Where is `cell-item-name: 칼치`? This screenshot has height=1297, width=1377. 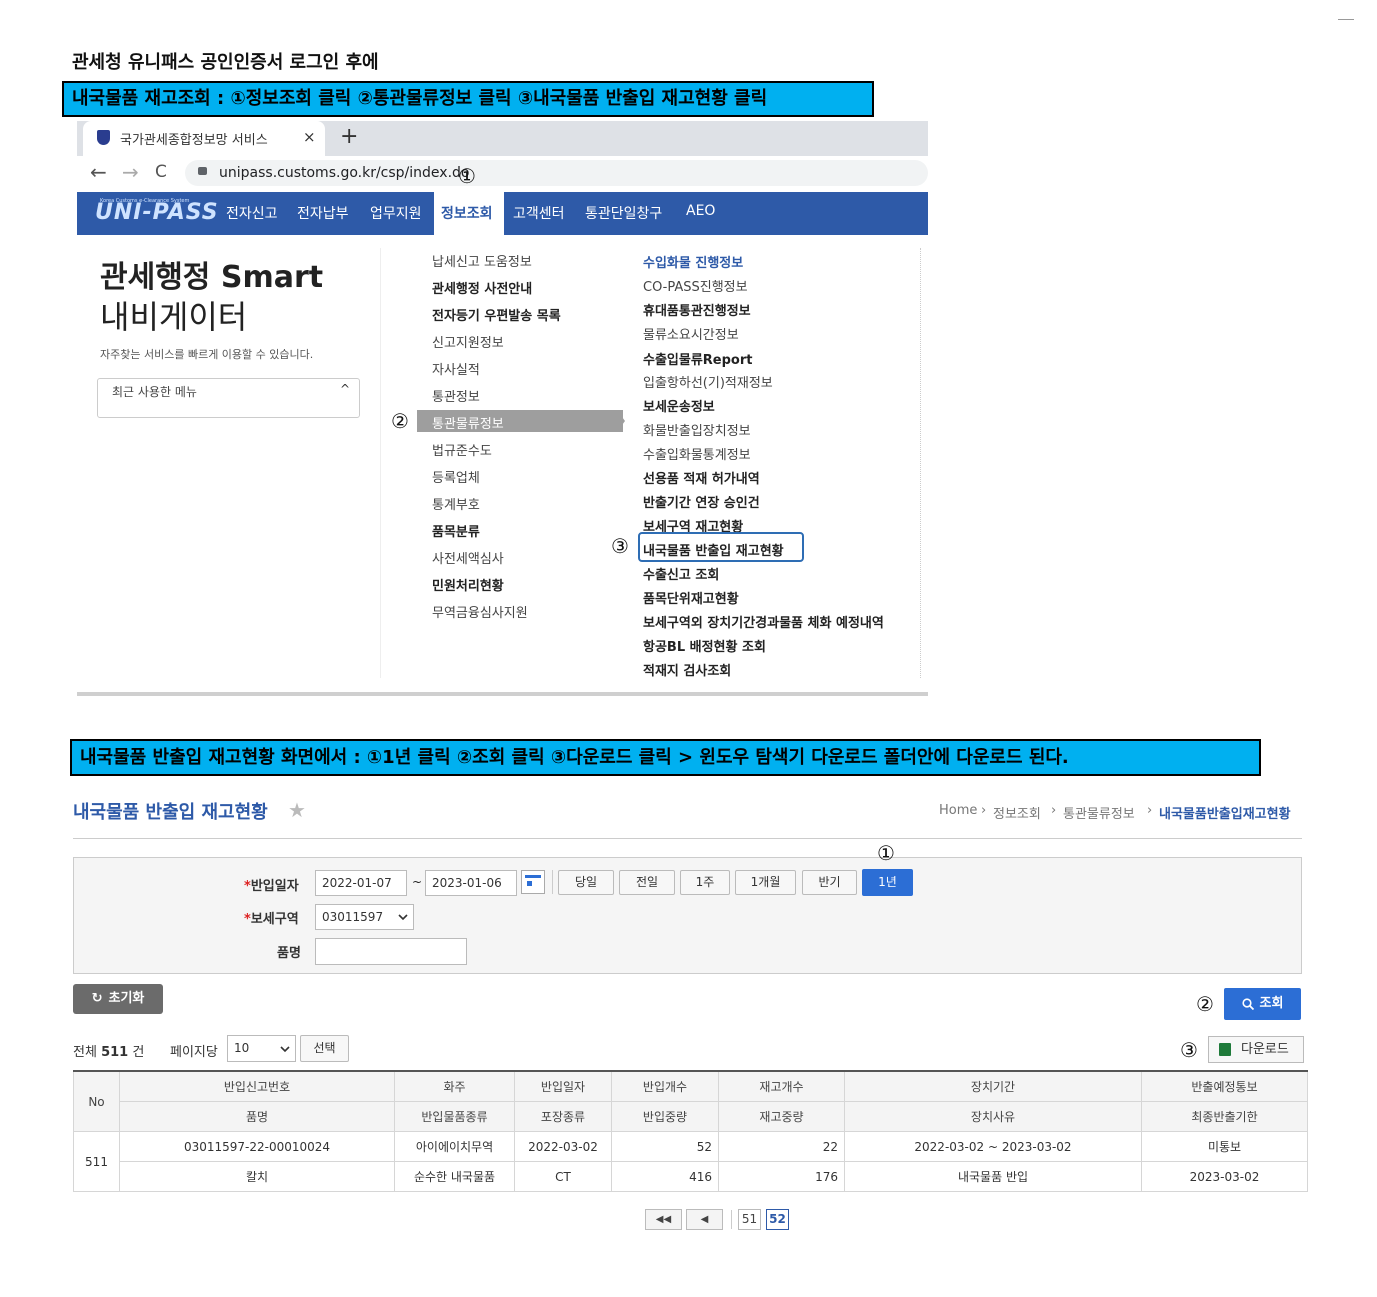
cell-item-name: 칼치 is located at coordinates (257, 1176).